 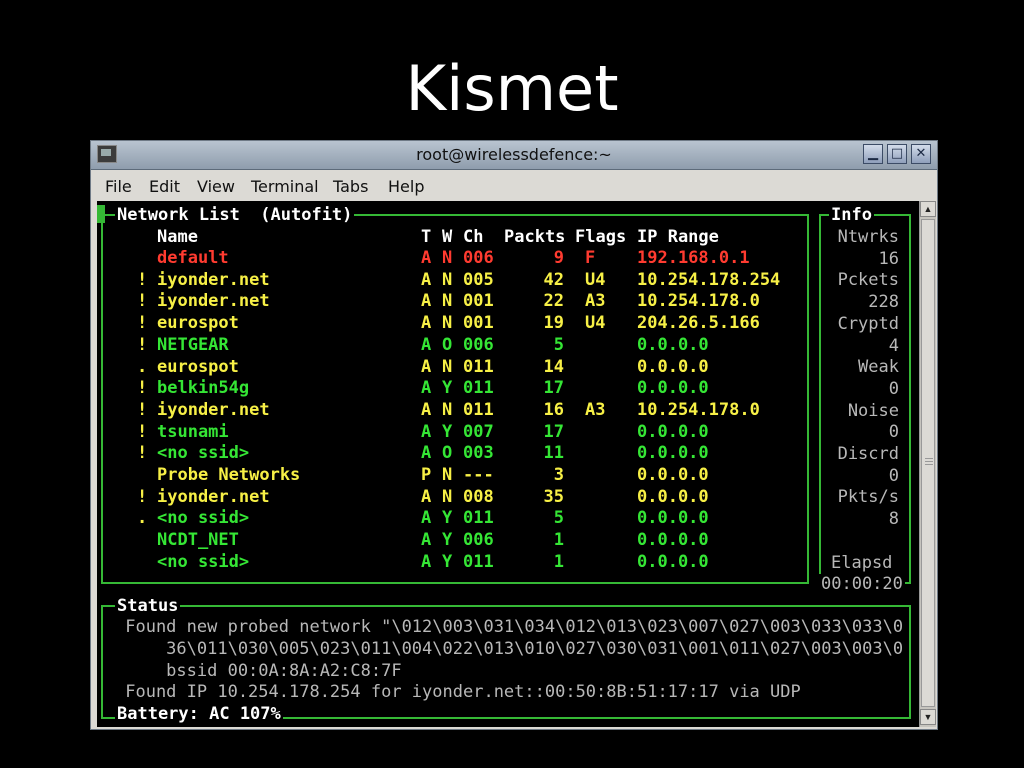 I want to click on network-cell-packets: 5, so click(x=558, y=344).